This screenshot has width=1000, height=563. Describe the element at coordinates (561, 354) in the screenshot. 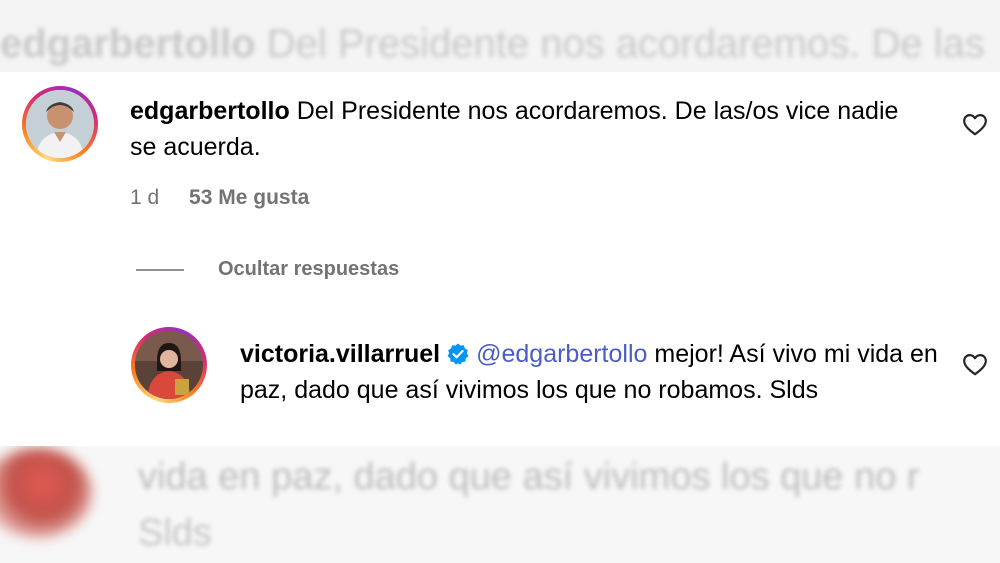

I see `reply-mention: @edgarbertollo` at that location.